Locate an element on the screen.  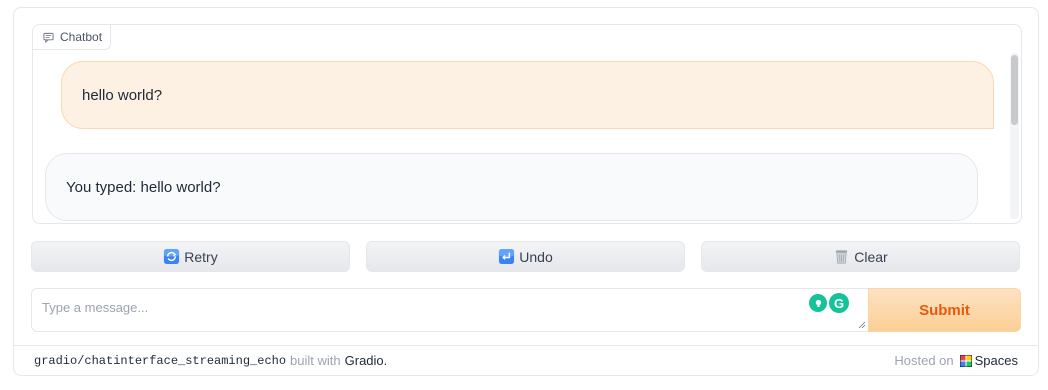
undo-icon is located at coordinates (507, 256).